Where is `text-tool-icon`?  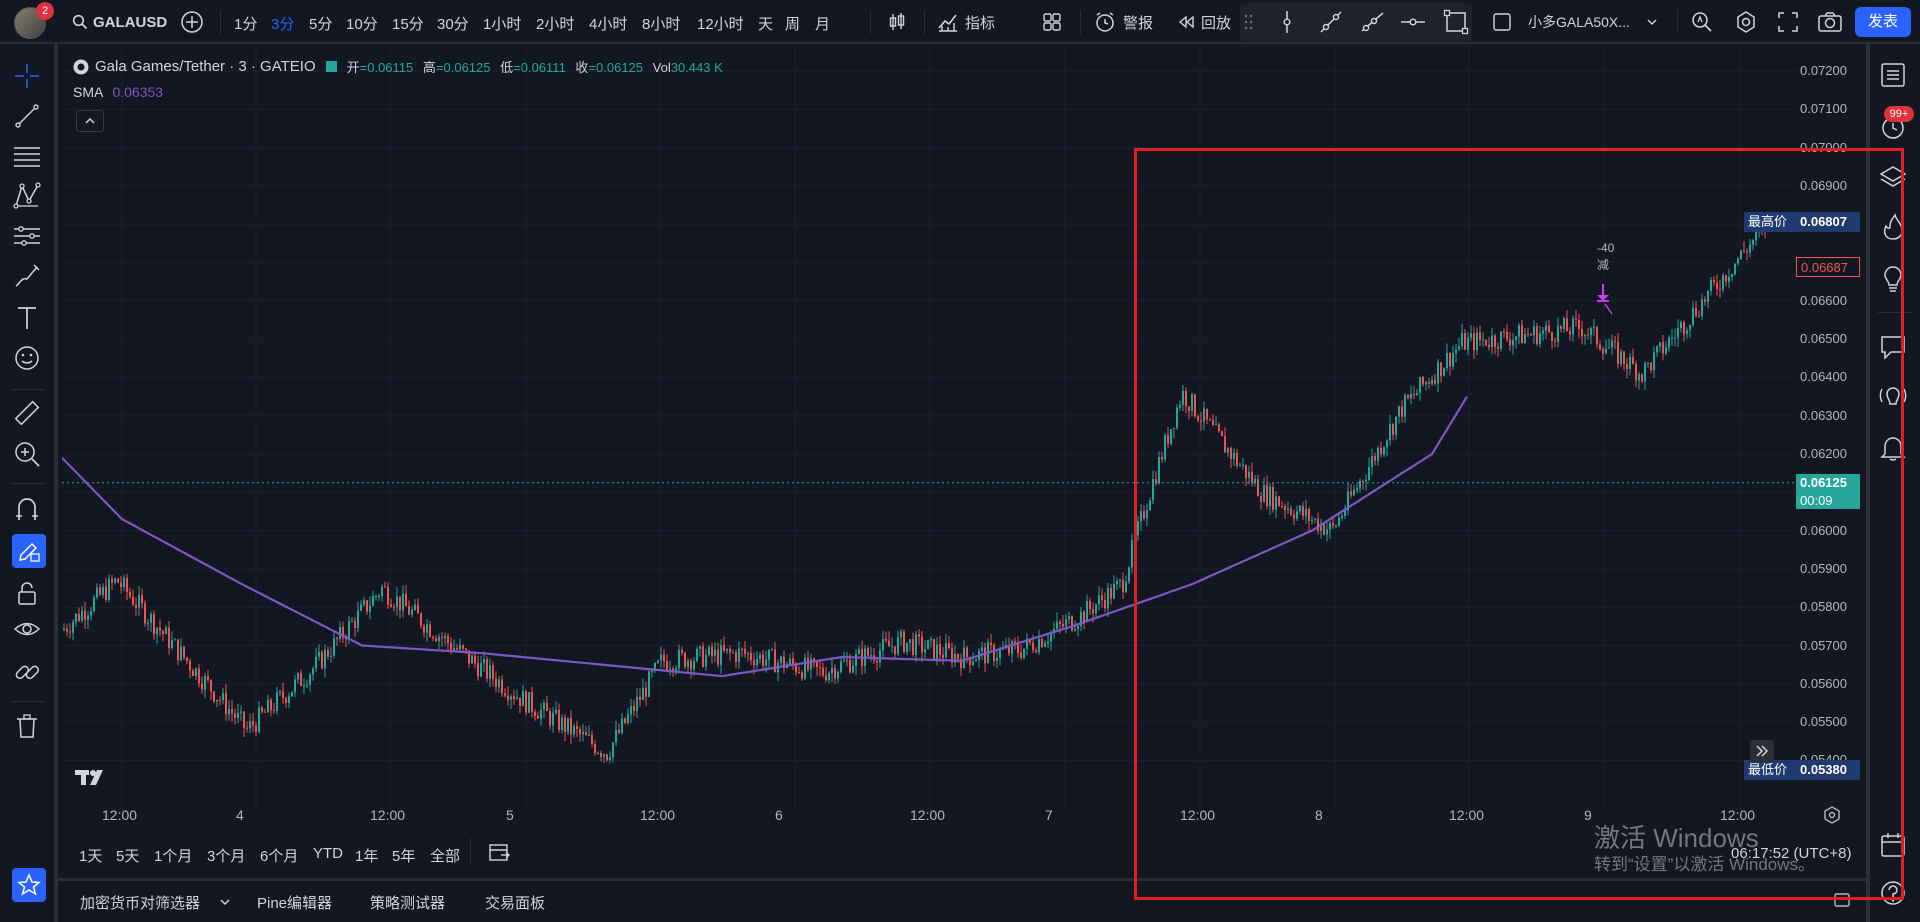
text-tool-icon is located at coordinates (27, 318).